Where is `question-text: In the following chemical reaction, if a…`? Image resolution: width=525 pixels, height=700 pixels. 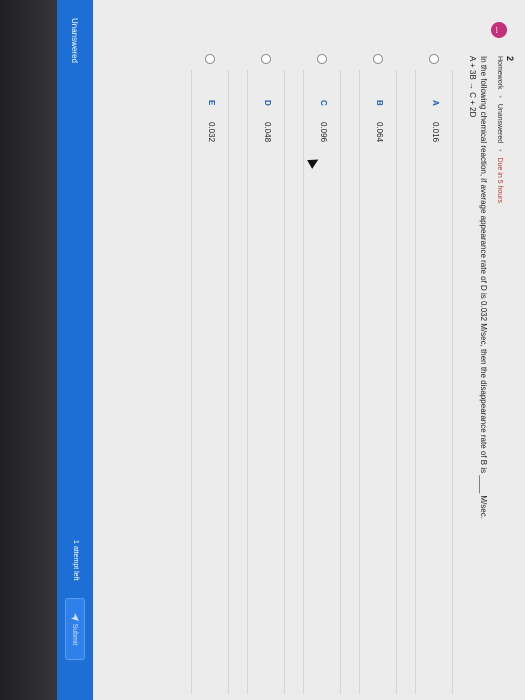
question-text: In the following chemical reaction, if a… is located at coordinates (483, 287).